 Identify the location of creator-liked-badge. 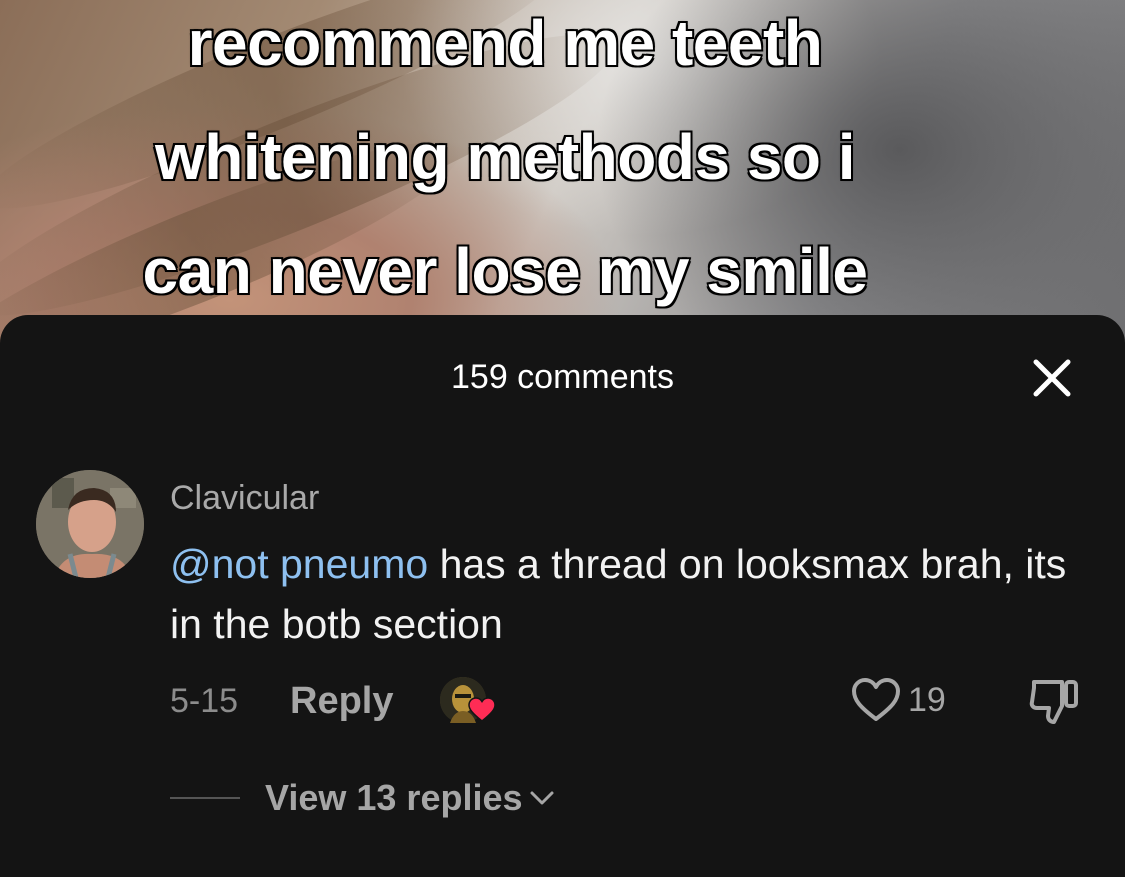
(469, 702).